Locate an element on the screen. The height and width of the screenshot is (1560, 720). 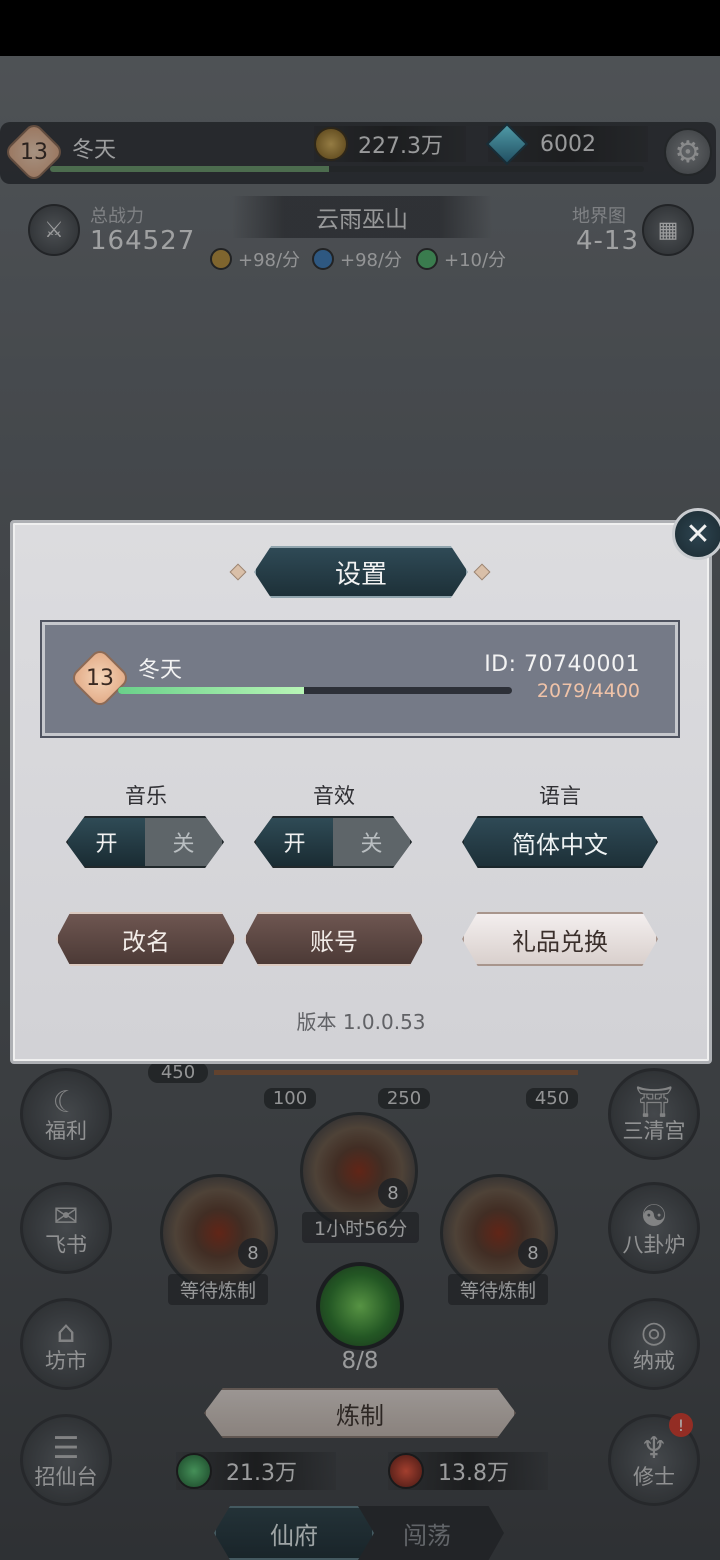
sound-label: 音效 is located at coordinates (334, 796).